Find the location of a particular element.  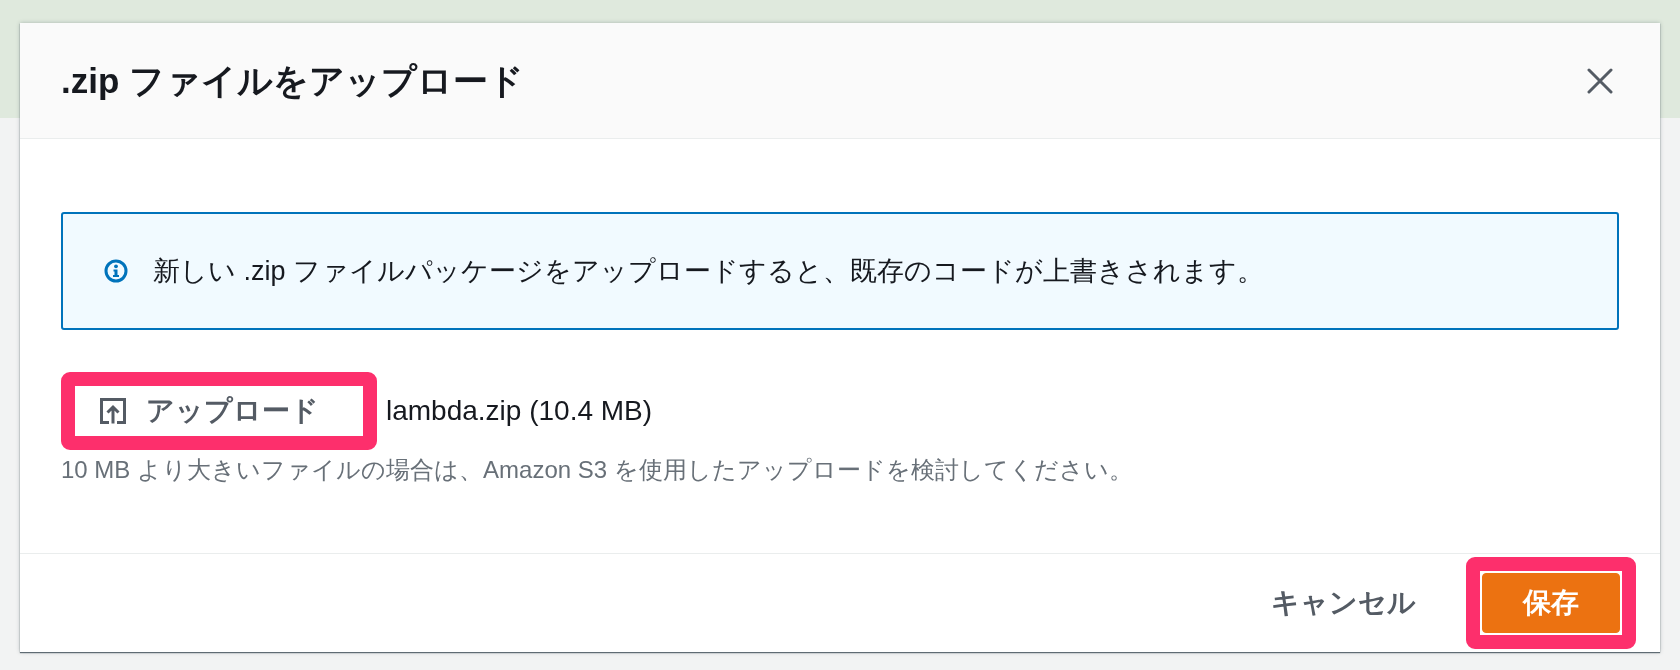

hint-text: 10 MB より大きいファイルの場合は、Amazon S3 を使用したアップロードを検討してください。 is located at coordinates (597, 470).